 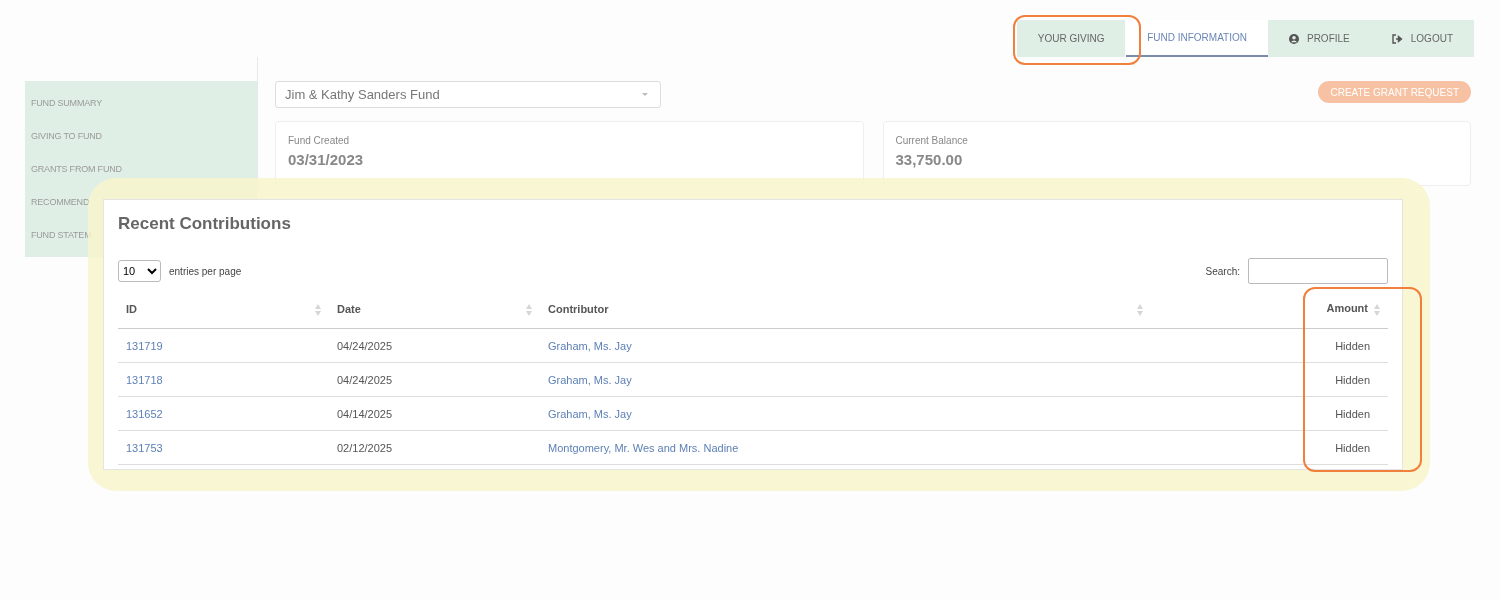 What do you see at coordinates (205, 224) in the screenshot?
I see `card-title: Recent Contributions` at bounding box center [205, 224].